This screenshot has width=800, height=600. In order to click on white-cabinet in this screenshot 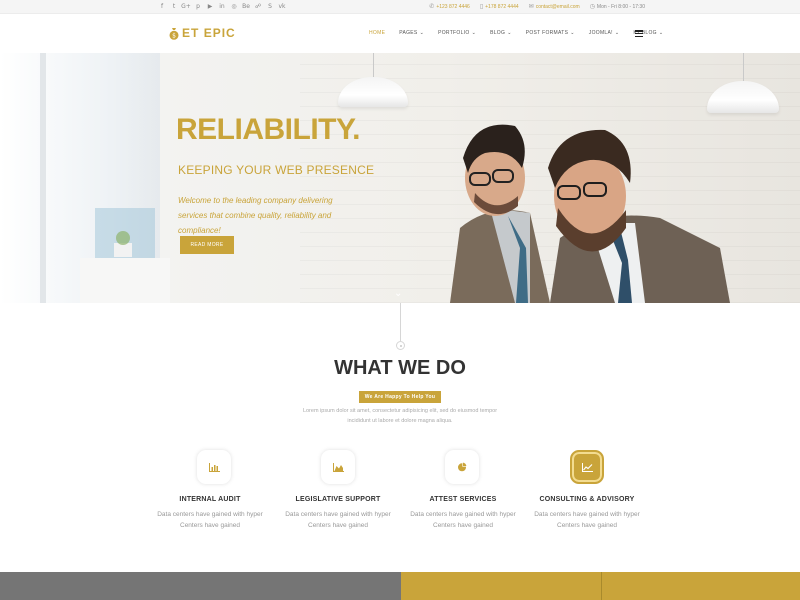, I will do `click(125, 280)`.